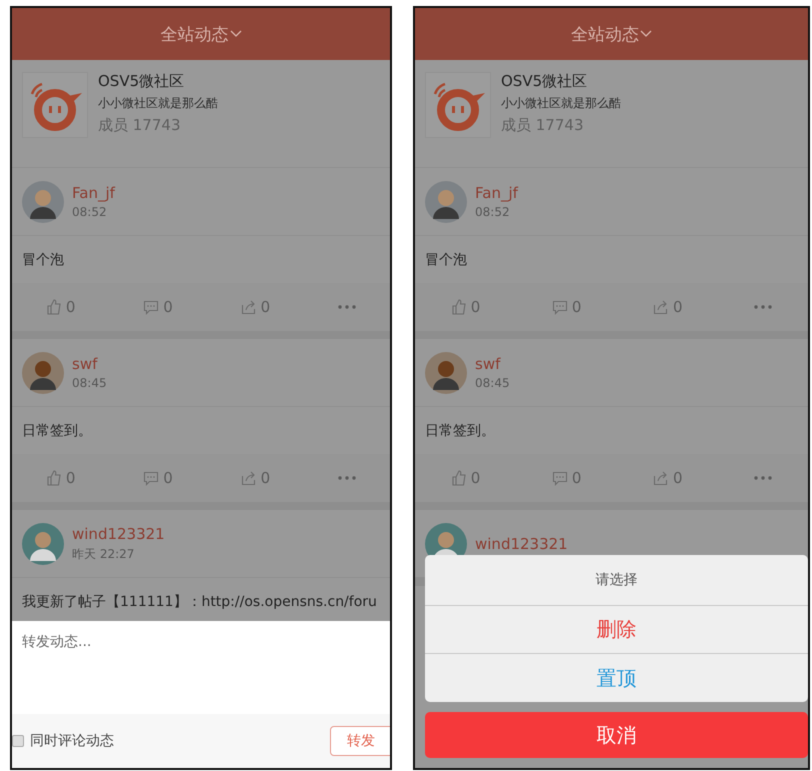 This screenshot has width=812, height=771. Describe the element at coordinates (72, 741) in the screenshot. I see `checkbox-label: 同时评论动态` at that location.